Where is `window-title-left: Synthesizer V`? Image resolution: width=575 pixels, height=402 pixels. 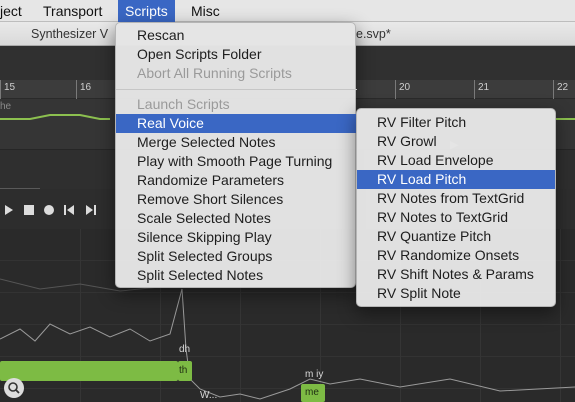
window-title-left: Synthesizer V is located at coordinates (70, 34).